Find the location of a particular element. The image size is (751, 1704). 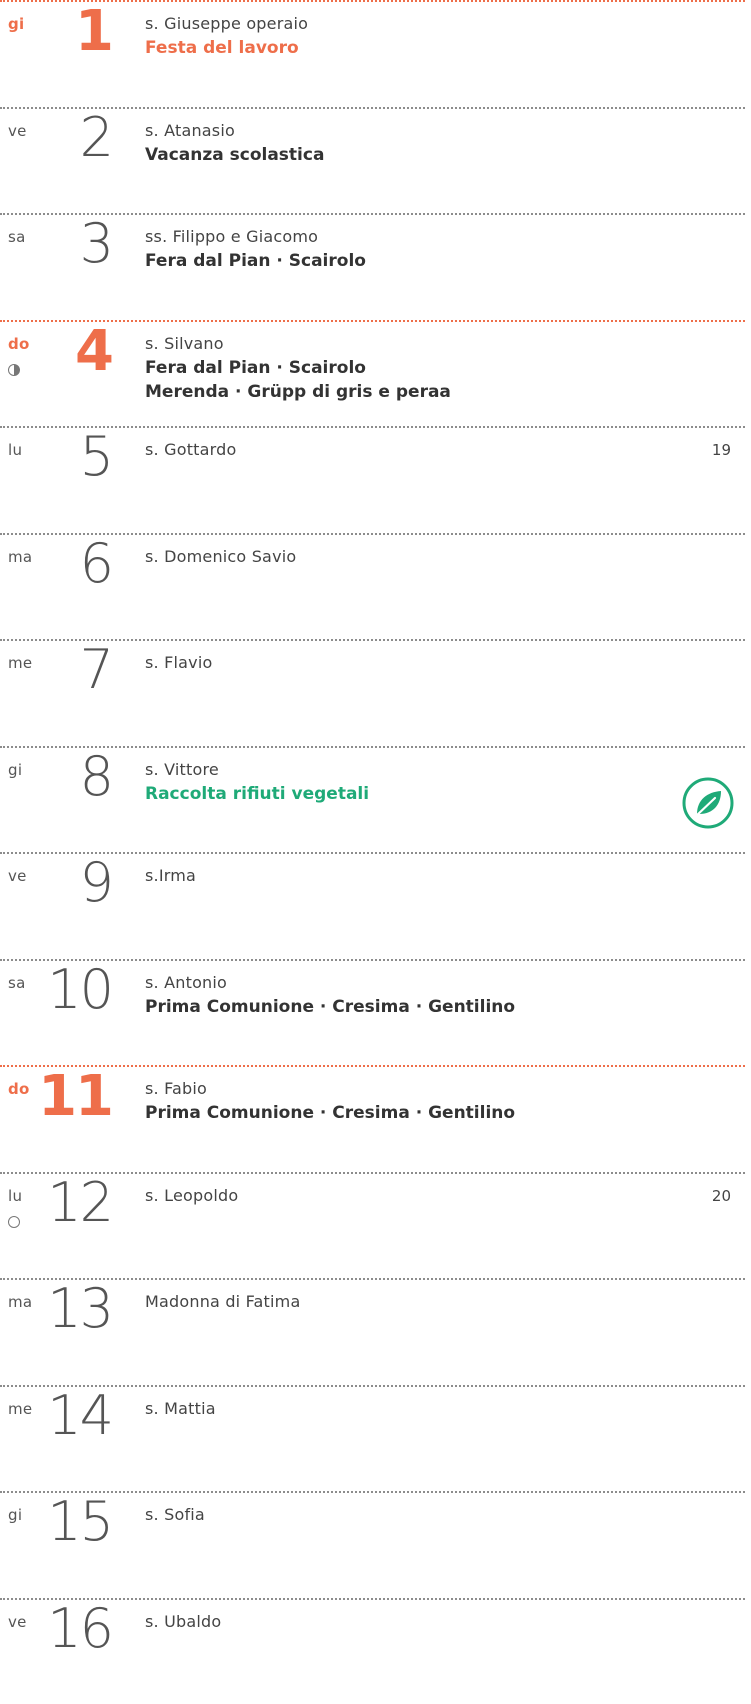

day-number: 2 is located at coordinates (96, 137).